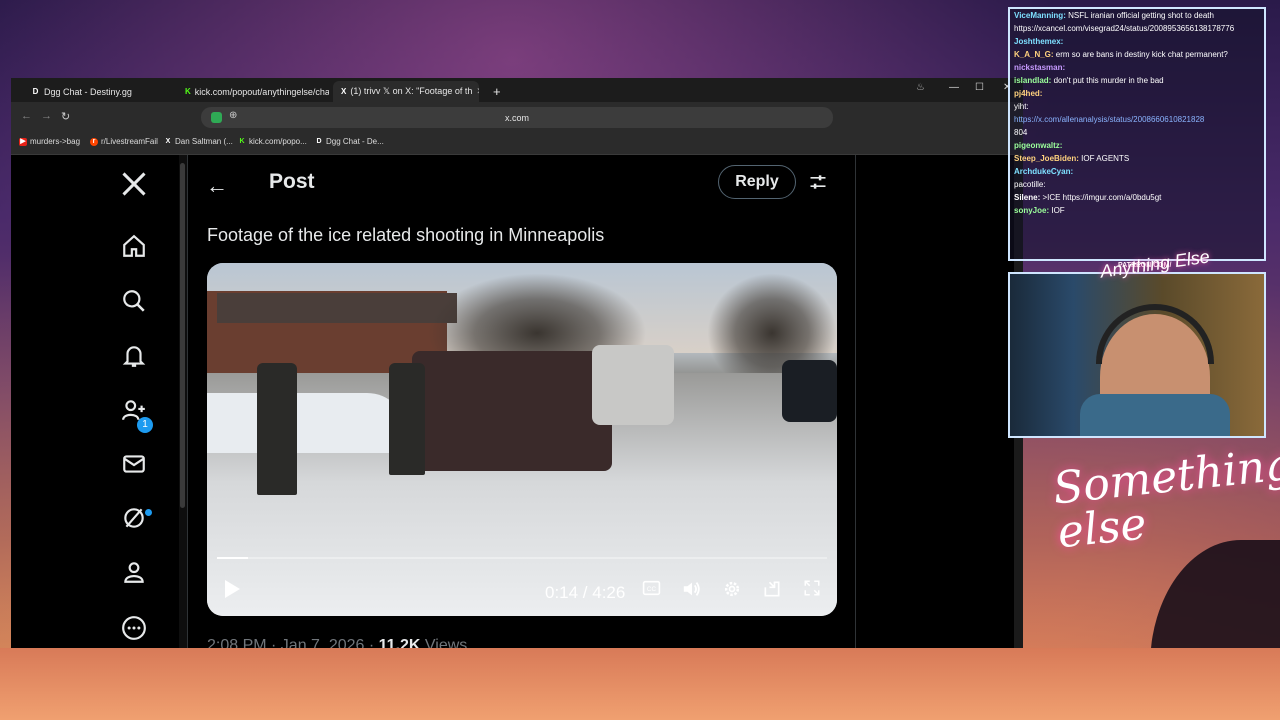 Image resolution: width=1280 pixels, height=720 pixels. What do you see at coordinates (134, 464) in the screenshot?
I see `messages-envelope-icon` at bounding box center [134, 464].